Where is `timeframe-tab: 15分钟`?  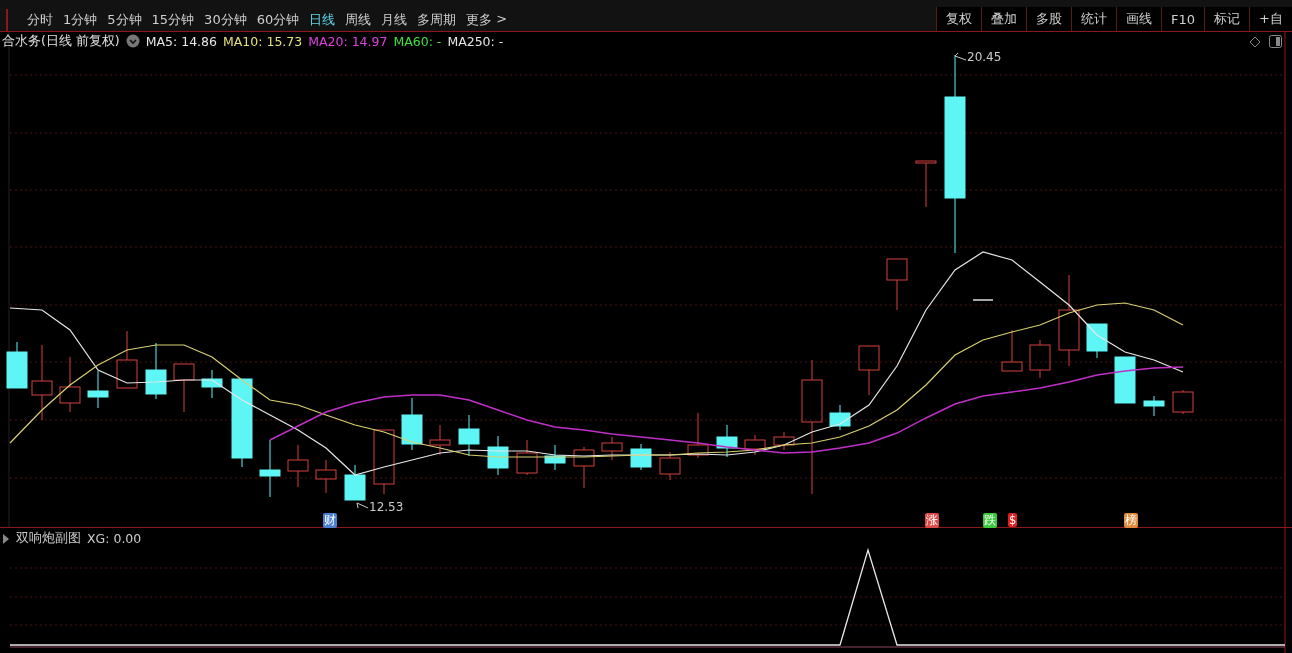
timeframe-tab: 15分钟 is located at coordinates (173, 20).